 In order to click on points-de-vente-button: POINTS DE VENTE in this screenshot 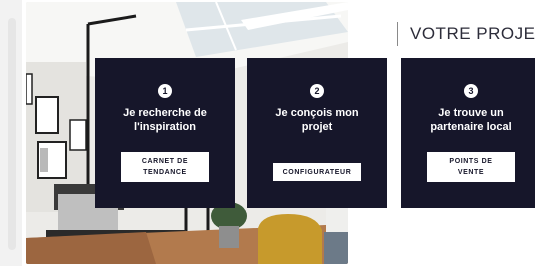, I will do `click(471, 167)`.